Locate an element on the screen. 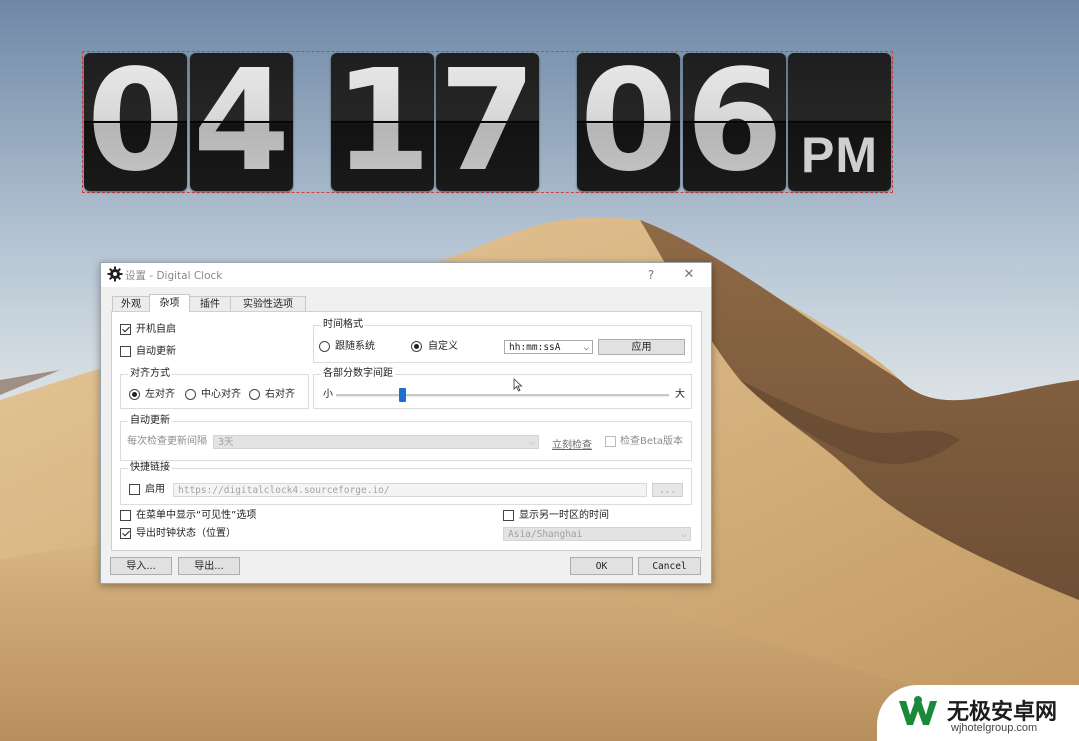 The image size is (1079, 741). update-interval-combobox: 3天 ⌵ is located at coordinates (376, 442).